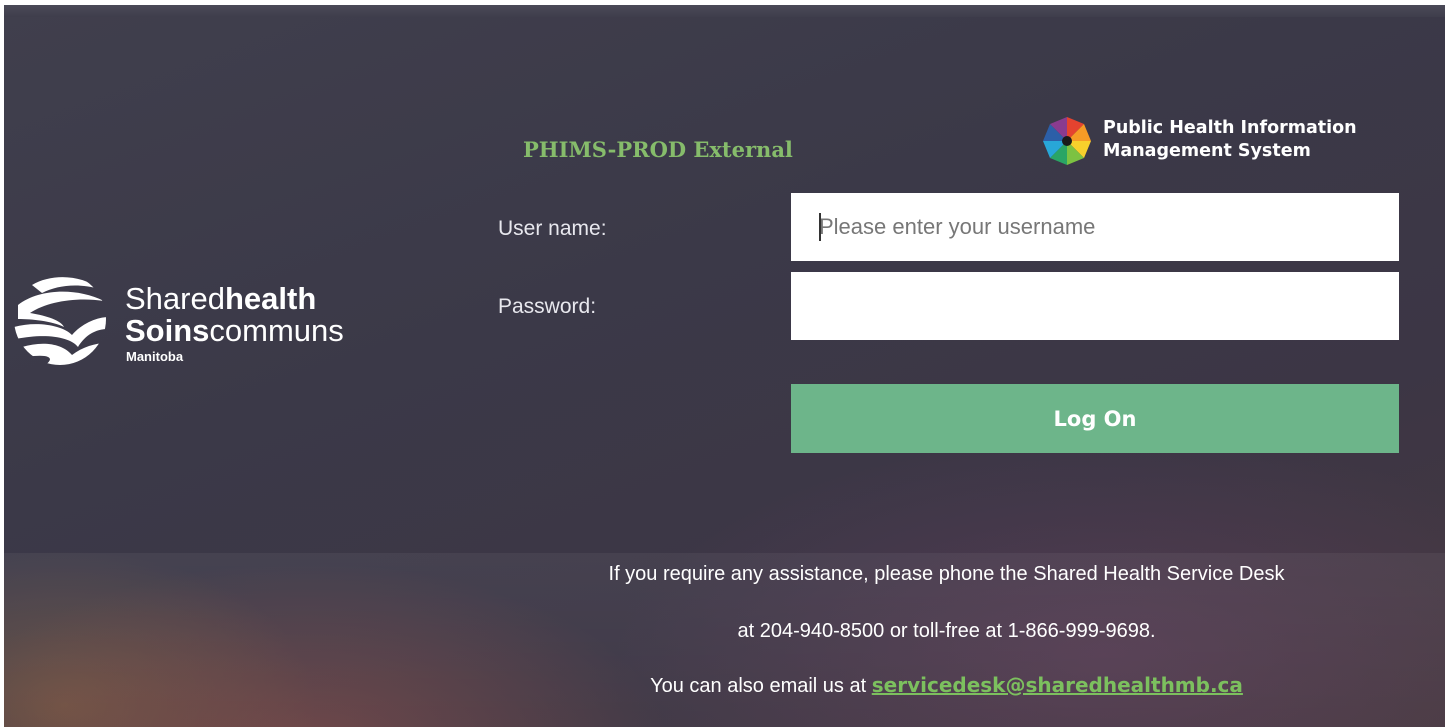 This screenshot has width=1445, height=727. Describe the element at coordinates (552, 228) in the screenshot. I see `username-label: User name:` at that location.